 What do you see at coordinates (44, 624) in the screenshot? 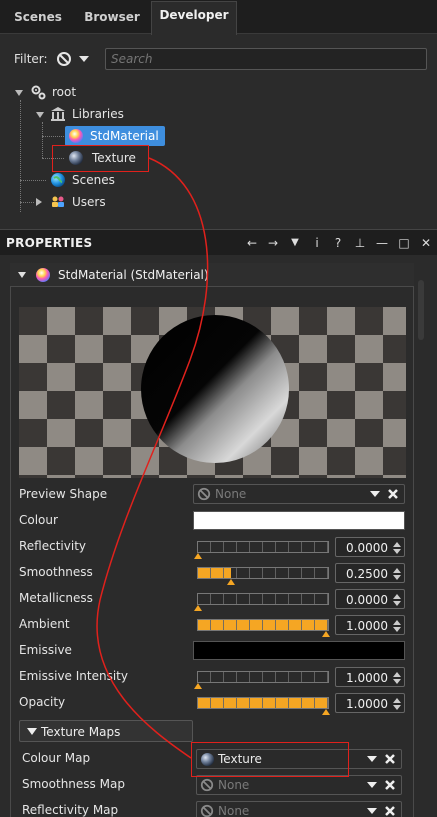
I see `ambient-label: Ambient` at bounding box center [44, 624].